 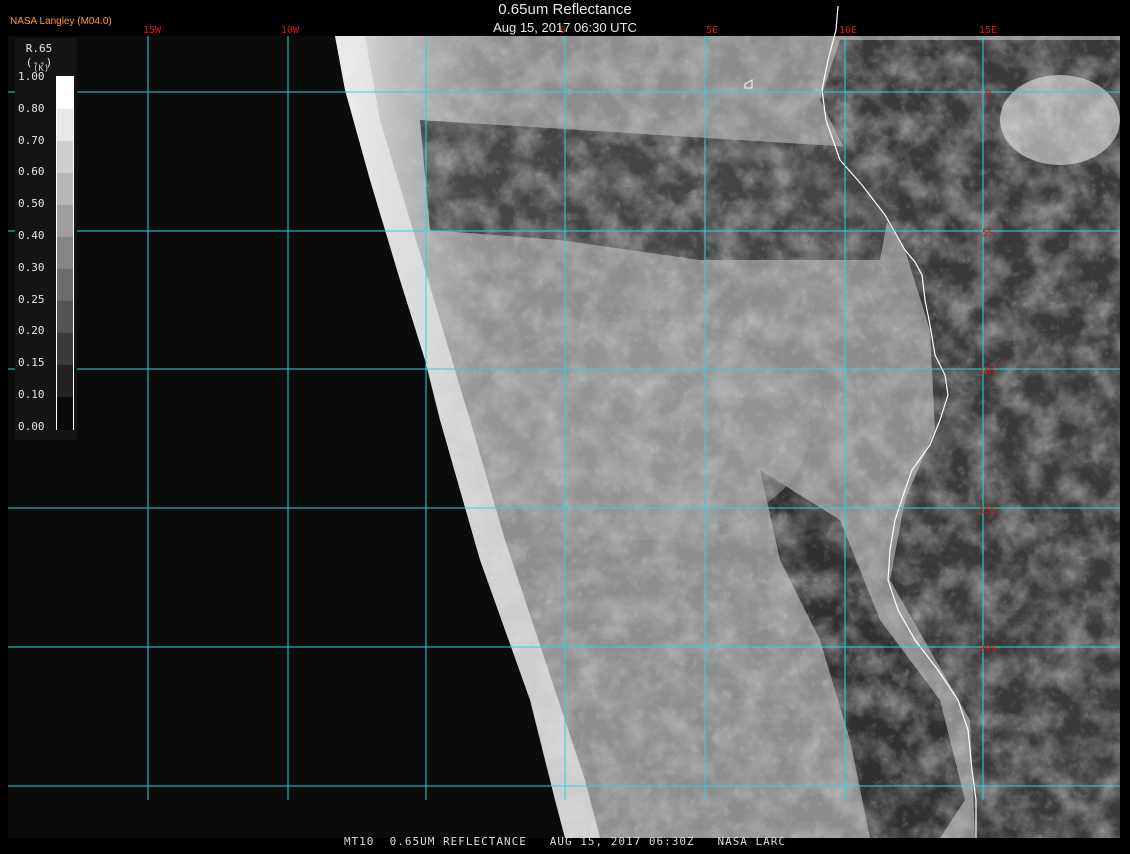 I want to click on legend-title: R.65, so click(x=39, y=48).